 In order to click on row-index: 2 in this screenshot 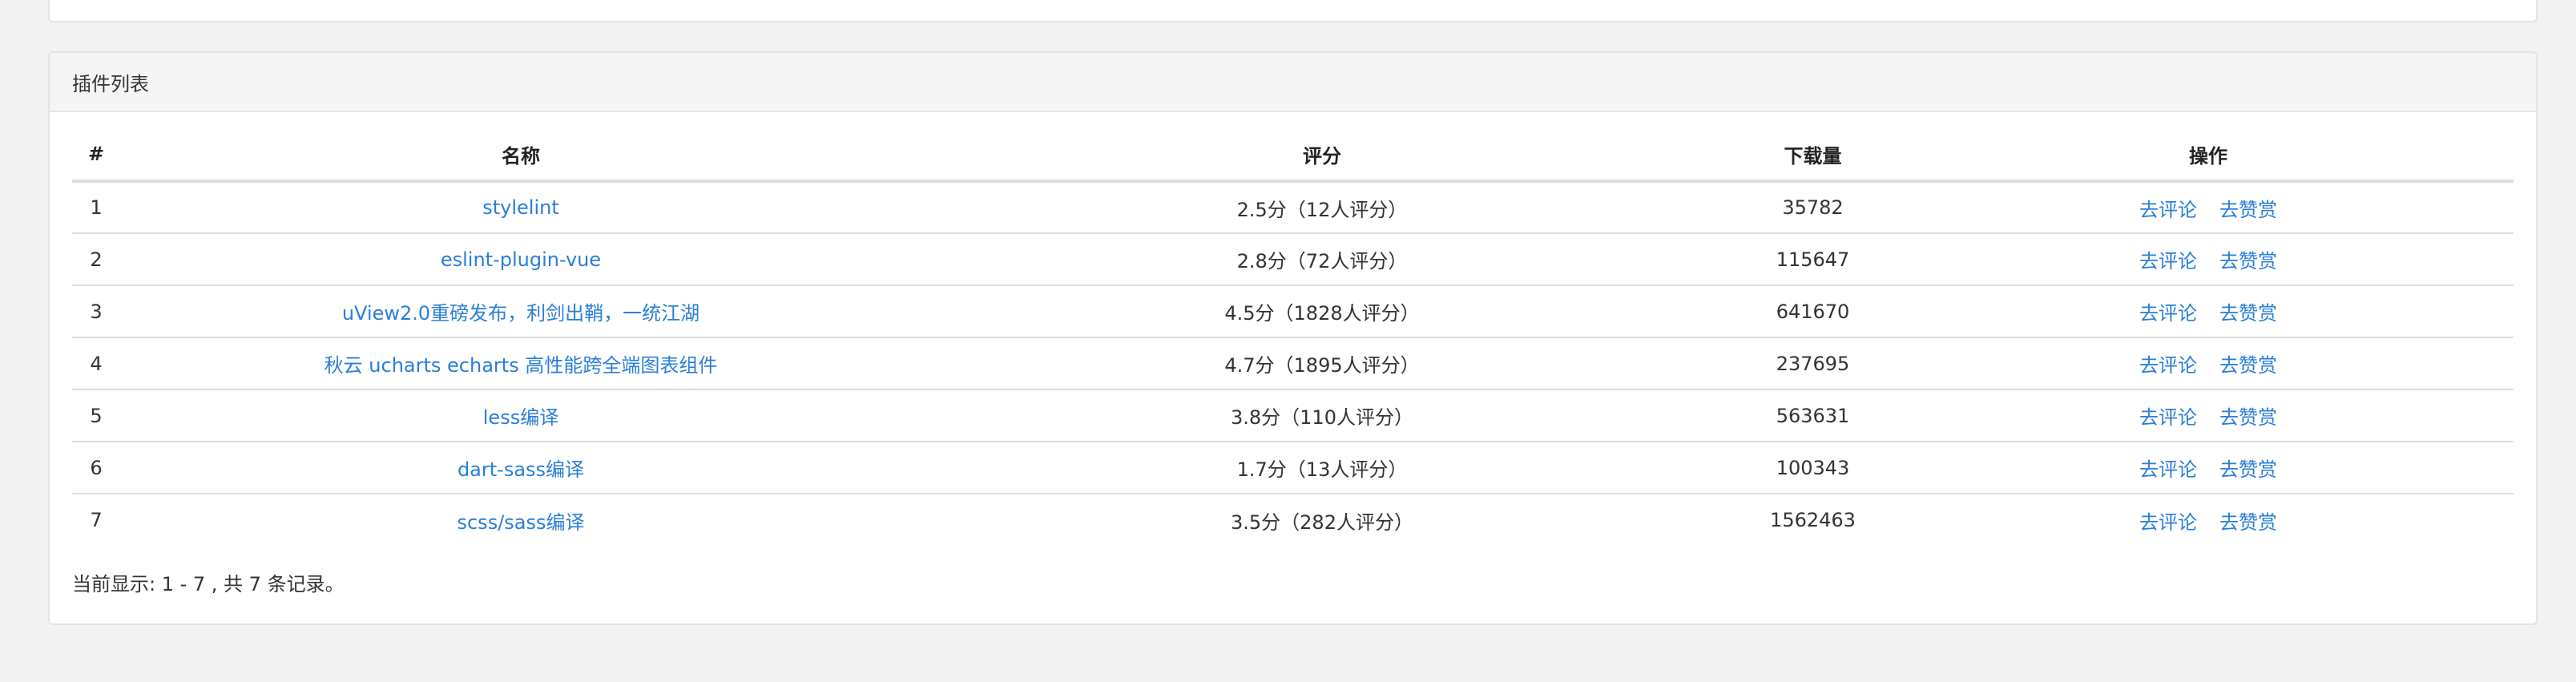, I will do `click(96, 259)`.